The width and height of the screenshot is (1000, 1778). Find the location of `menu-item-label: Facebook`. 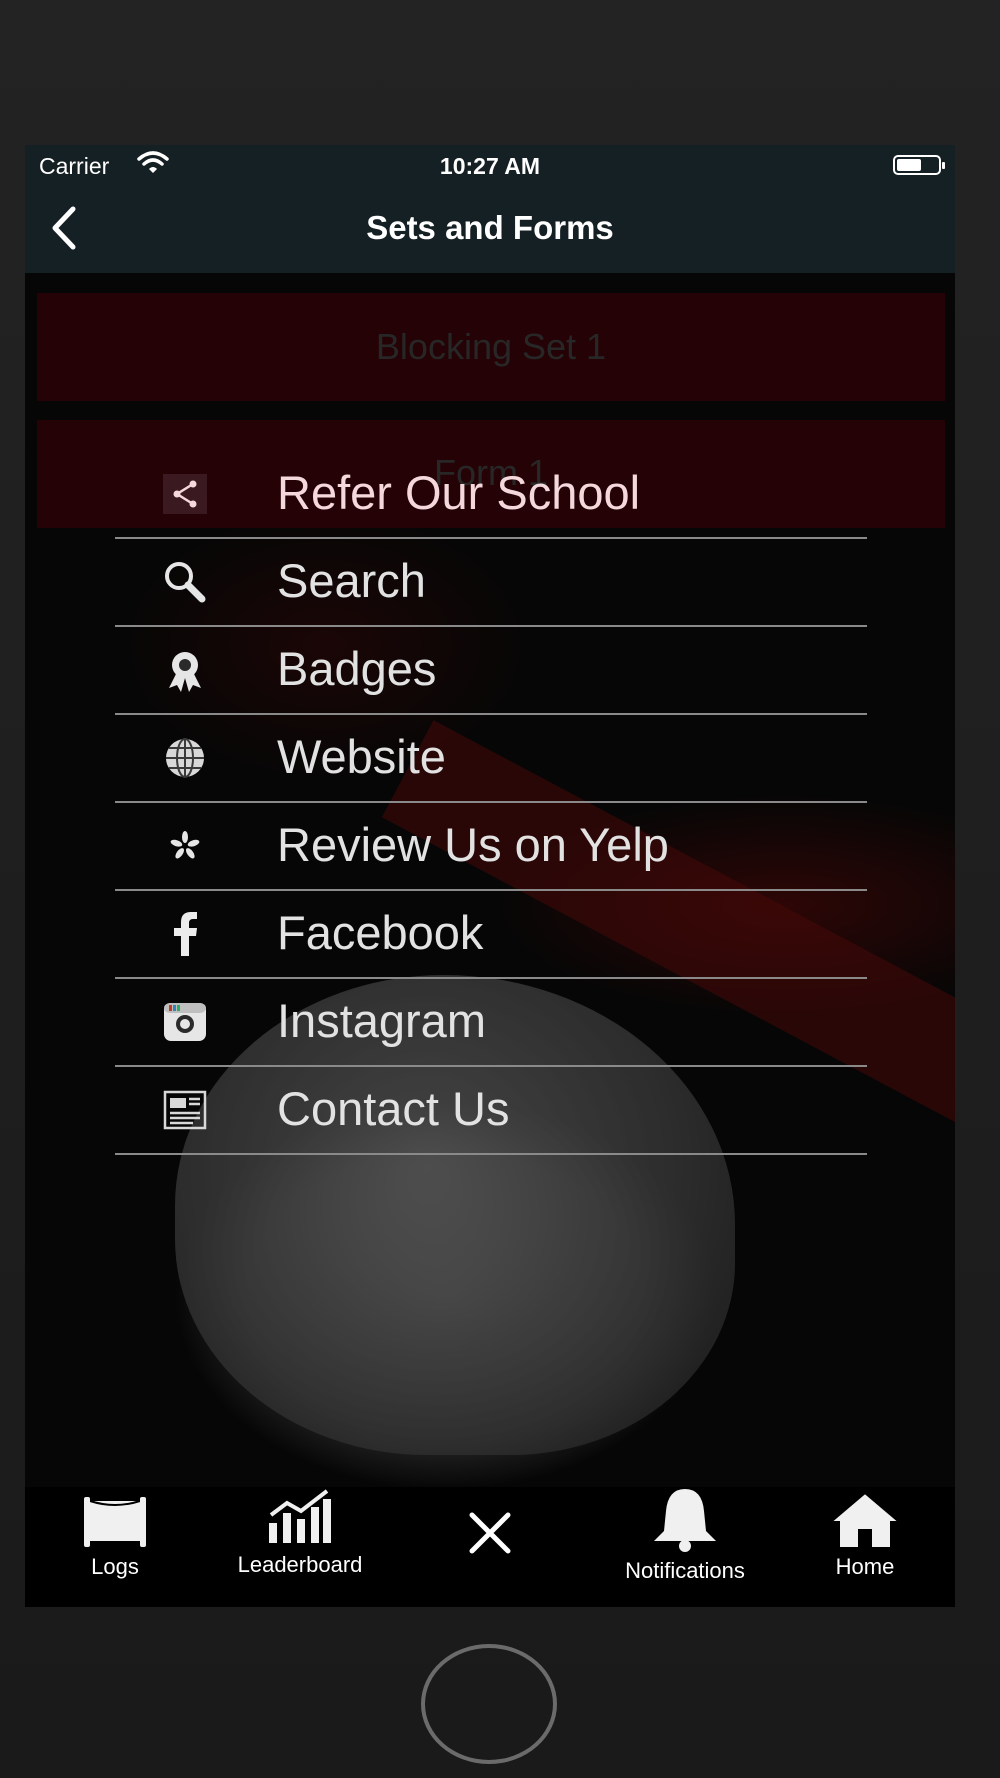

menu-item-label: Facebook is located at coordinates (380, 932).